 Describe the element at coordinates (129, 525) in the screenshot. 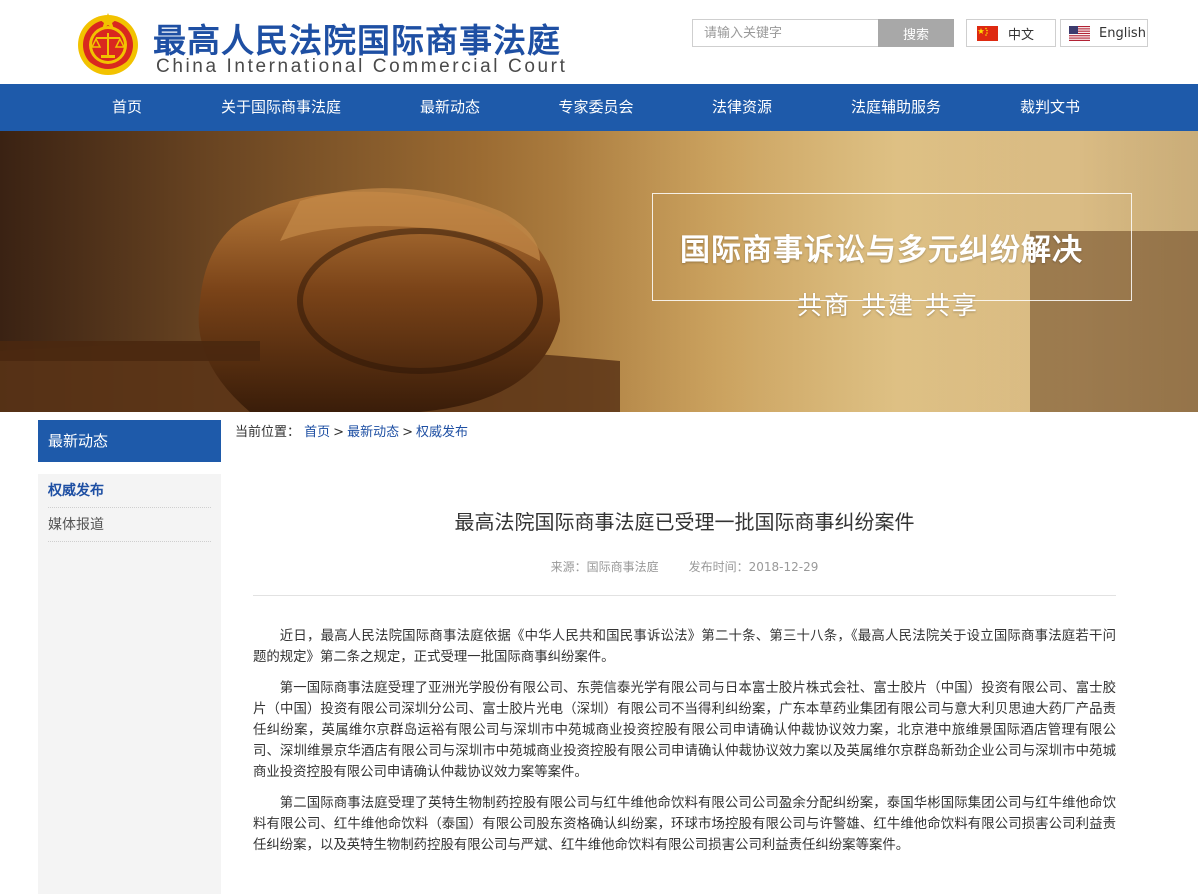

I see `sidebar-item-media-reports: 媒体报道` at that location.